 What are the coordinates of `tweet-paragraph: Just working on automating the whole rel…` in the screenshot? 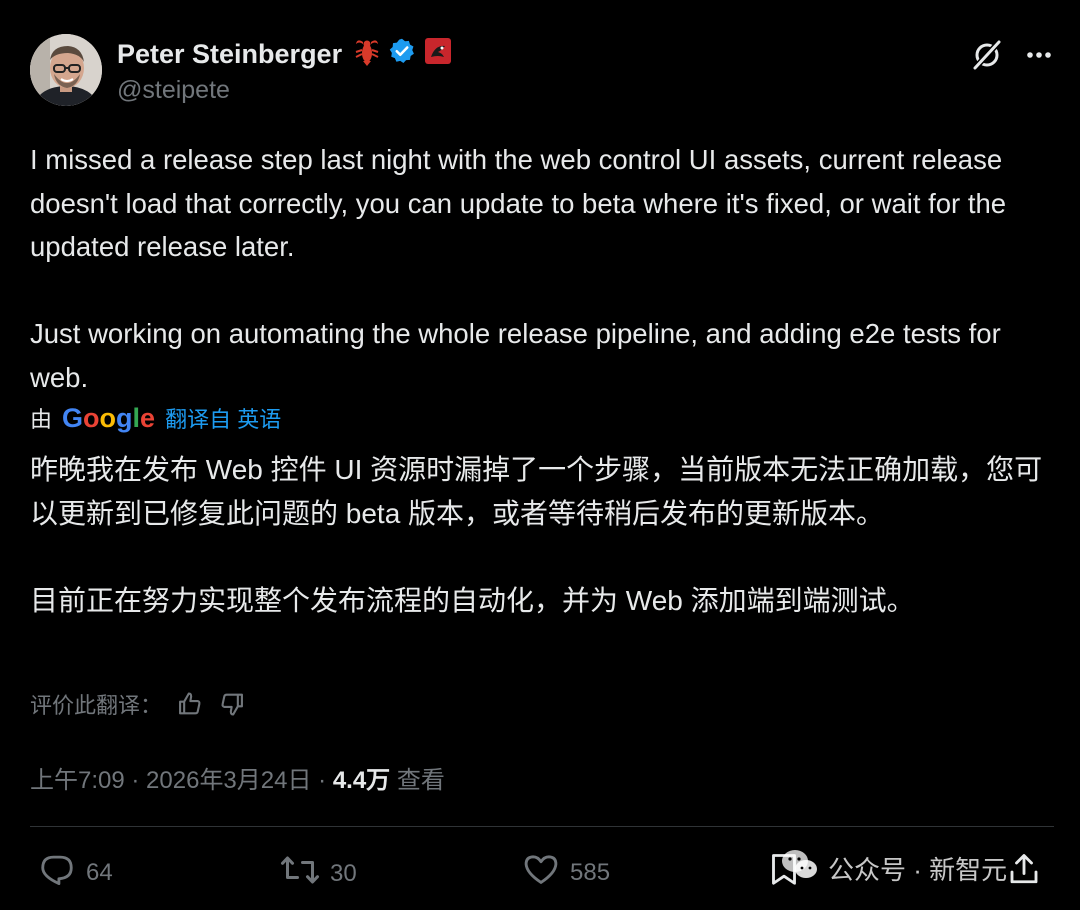 It's located at (515, 355).